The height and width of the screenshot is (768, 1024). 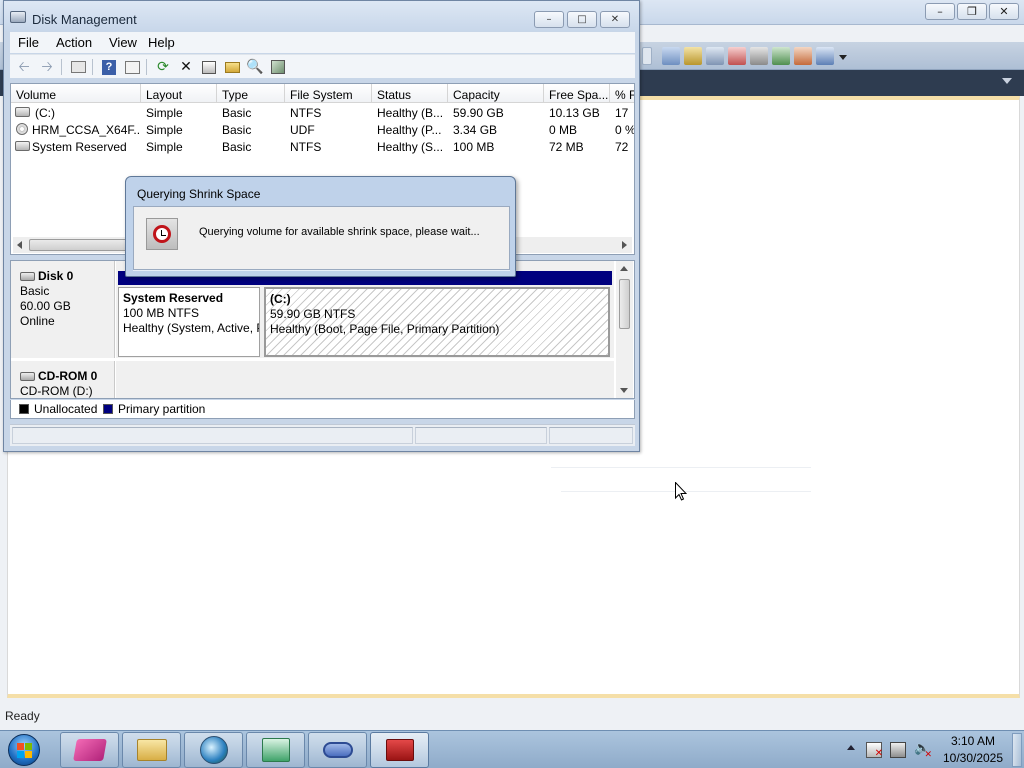 I want to click on menu-help: Help, so click(x=161, y=42).